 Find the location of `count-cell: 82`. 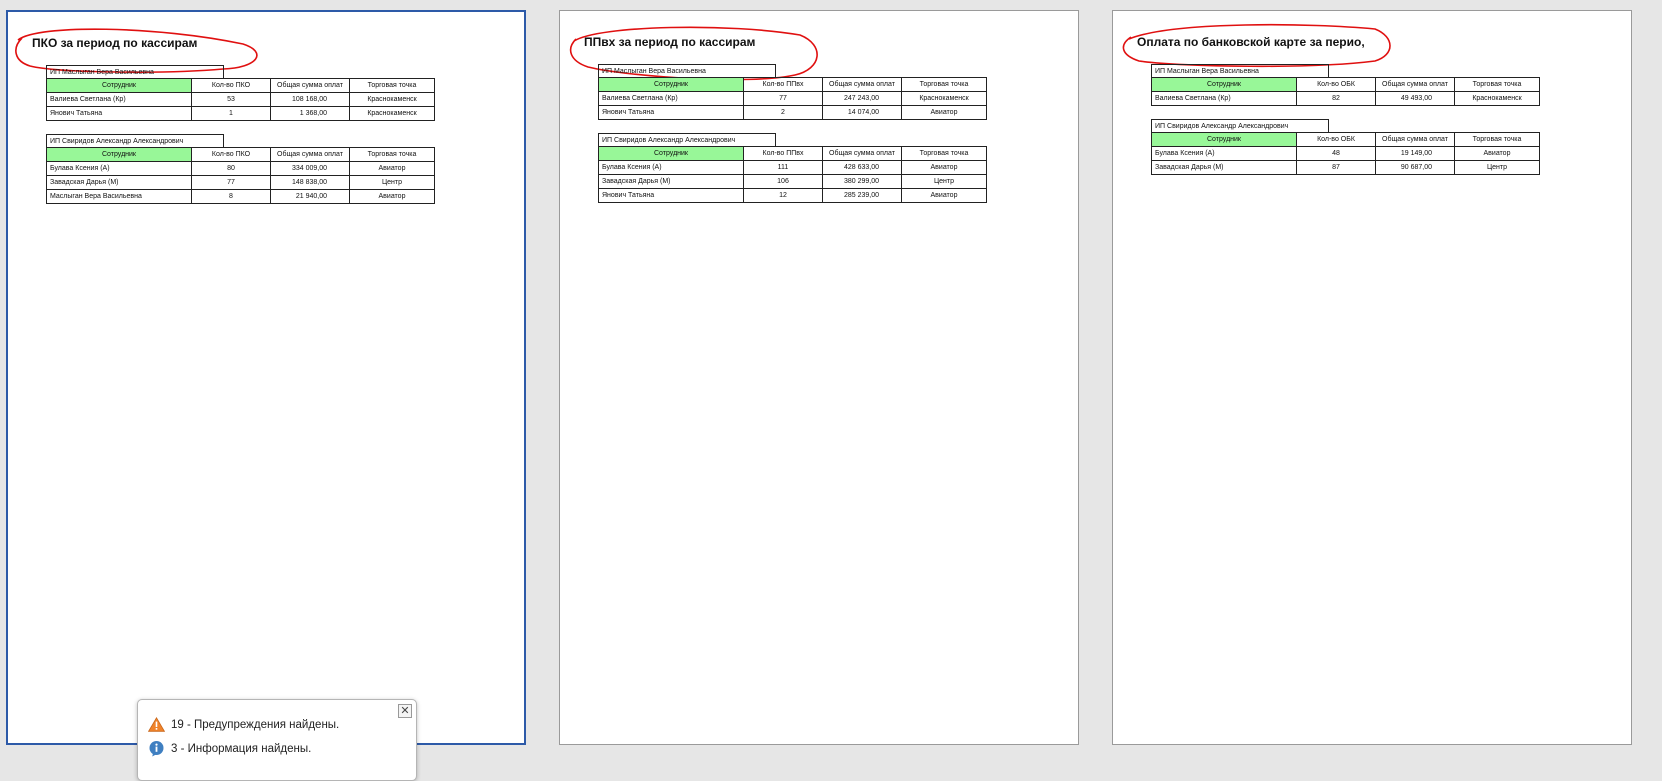

count-cell: 82 is located at coordinates (1336, 98).